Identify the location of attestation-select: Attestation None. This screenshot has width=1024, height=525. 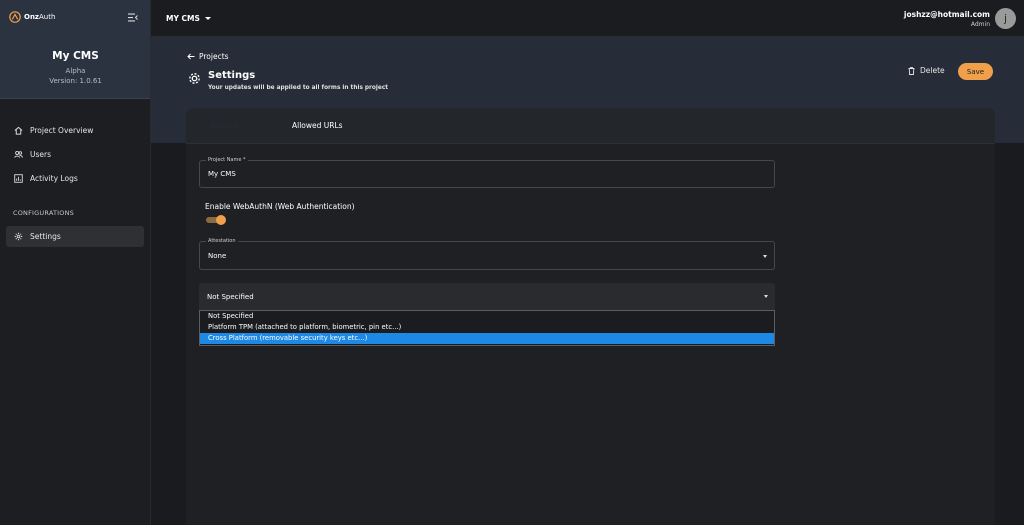
(487, 254).